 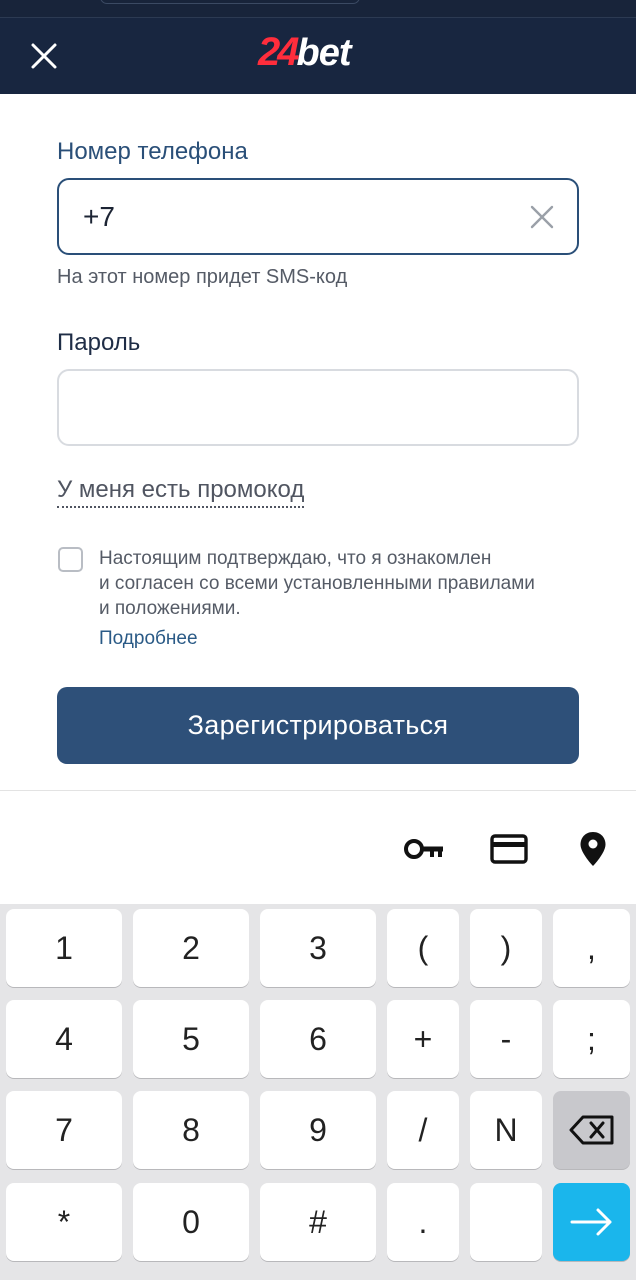 I want to click on key-1: 1, so click(x=64, y=948).